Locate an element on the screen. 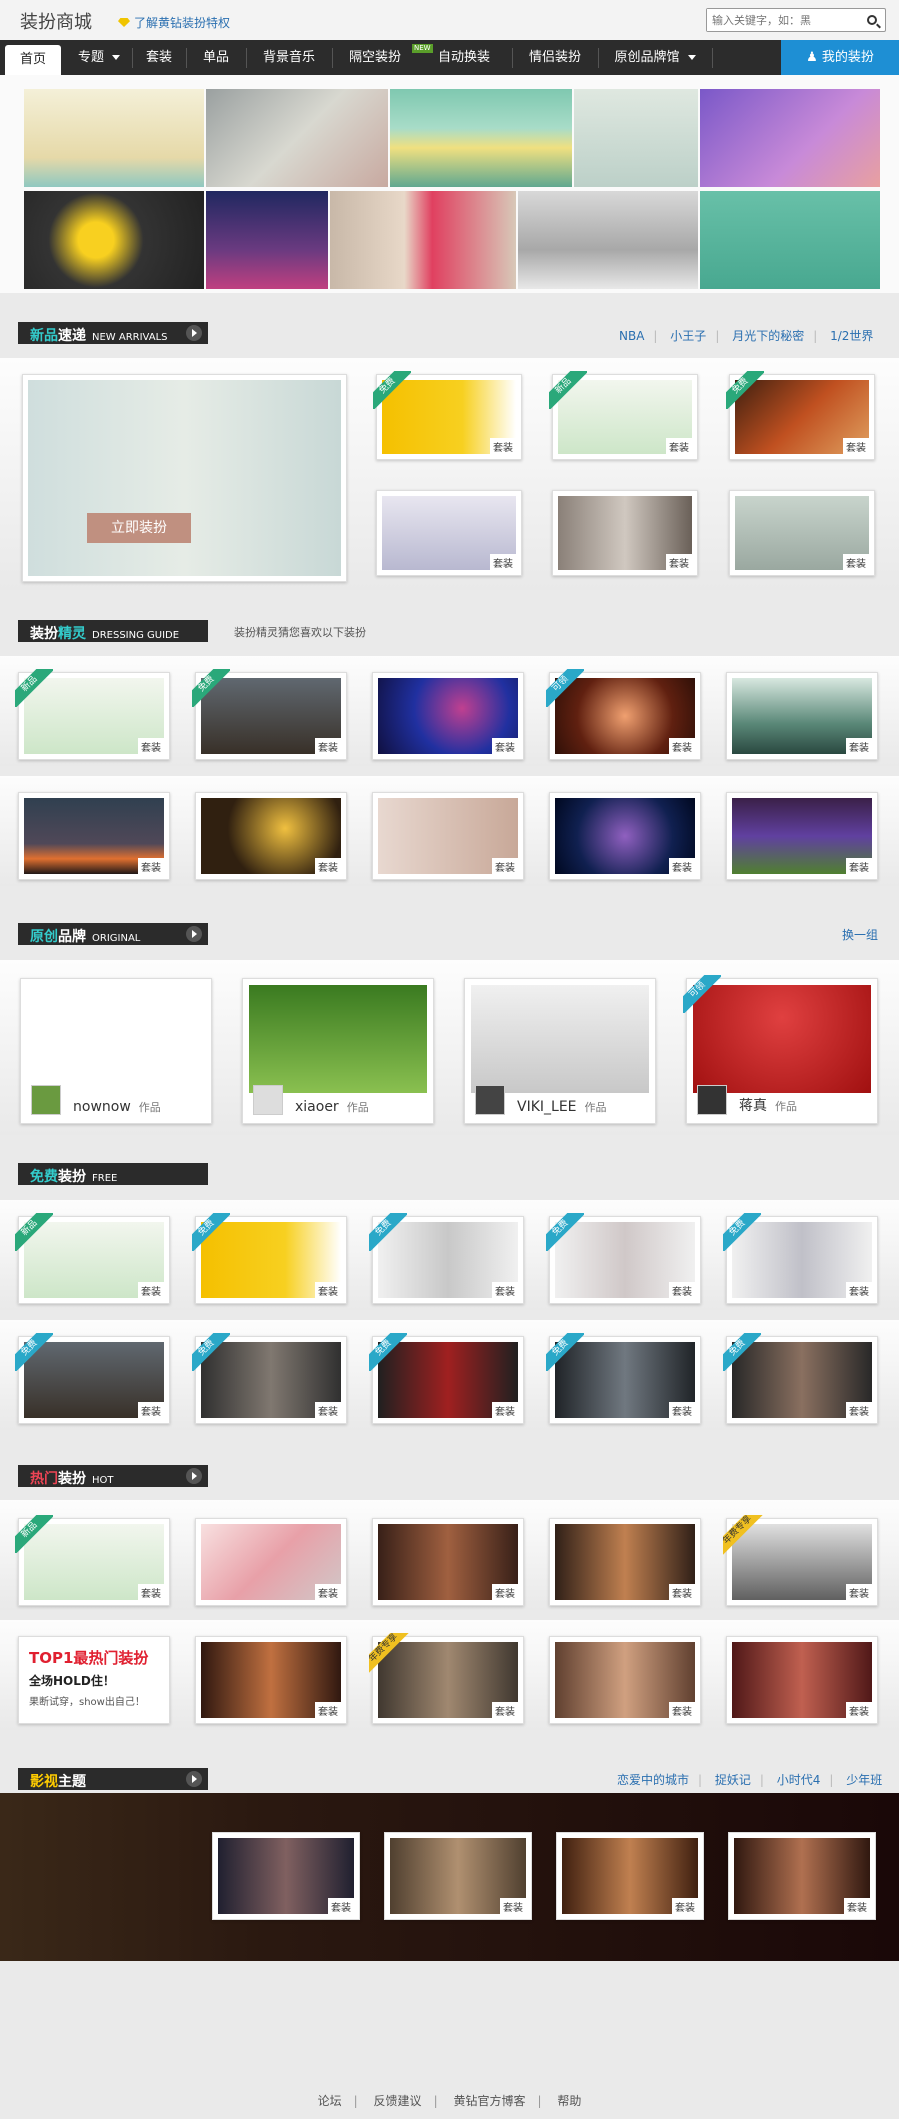 This screenshot has width=899, height=2119. brand-image is located at coordinates (338, 1039).